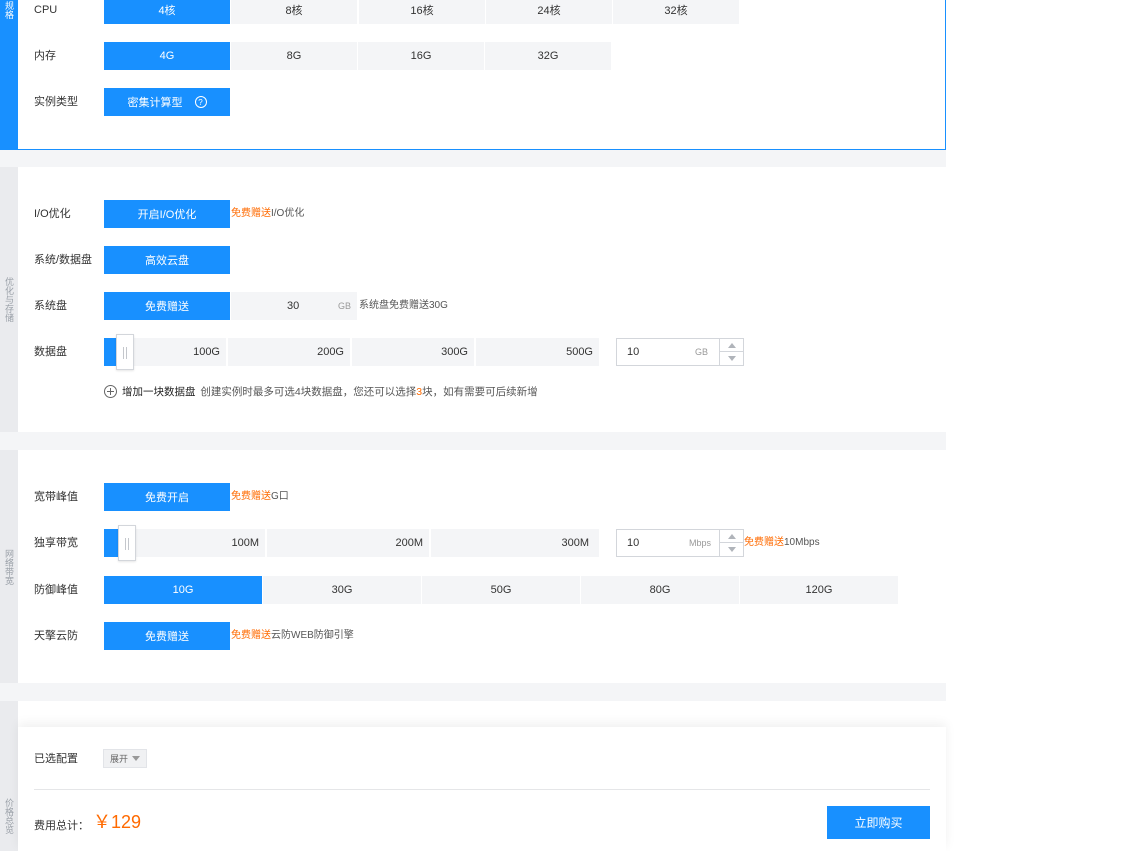  Describe the element at coordinates (700, 543) in the screenshot. I see `bandwidth-unit: Mbps` at that location.